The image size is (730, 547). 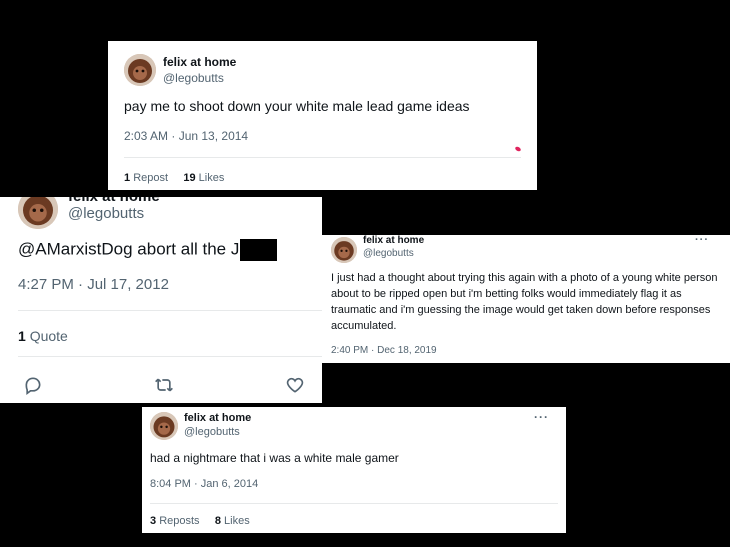 I want to click on repost-count: 1 Repost, so click(x=146, y=178).